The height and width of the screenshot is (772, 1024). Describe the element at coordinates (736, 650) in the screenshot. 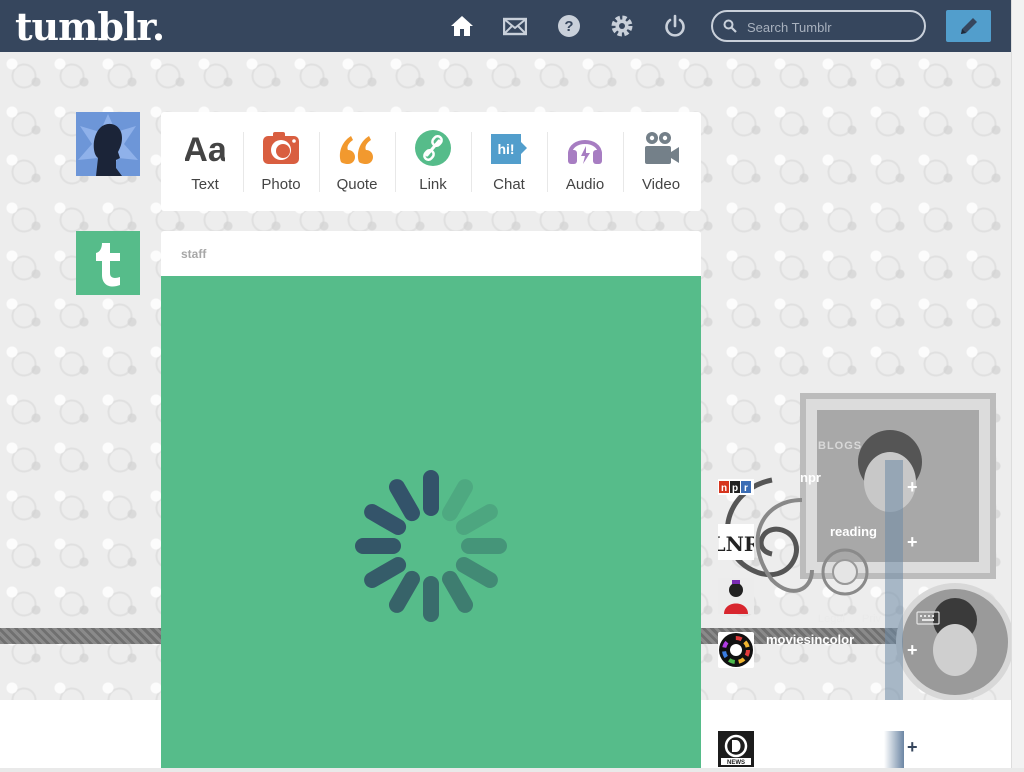

I see `blog-avatar-moviesincolor` at that location.